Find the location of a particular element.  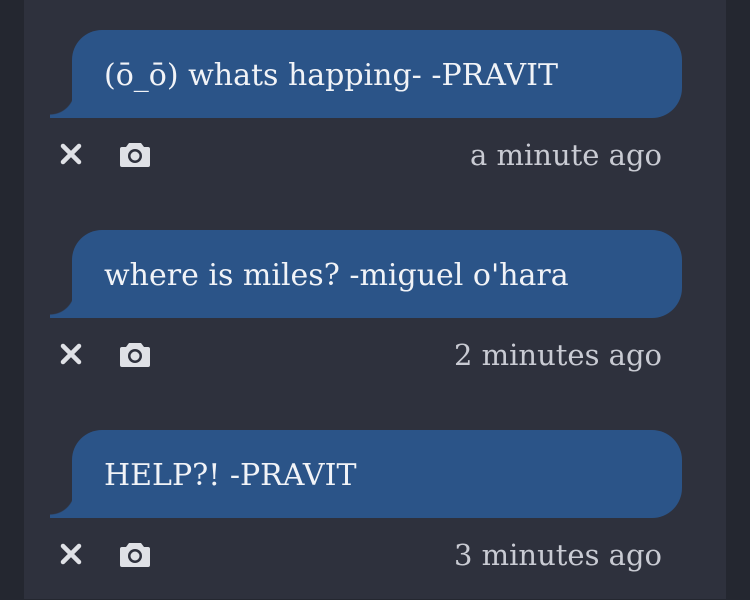

message-text: where is miles? -miguel o'hara is located at coordinates (336, 275).